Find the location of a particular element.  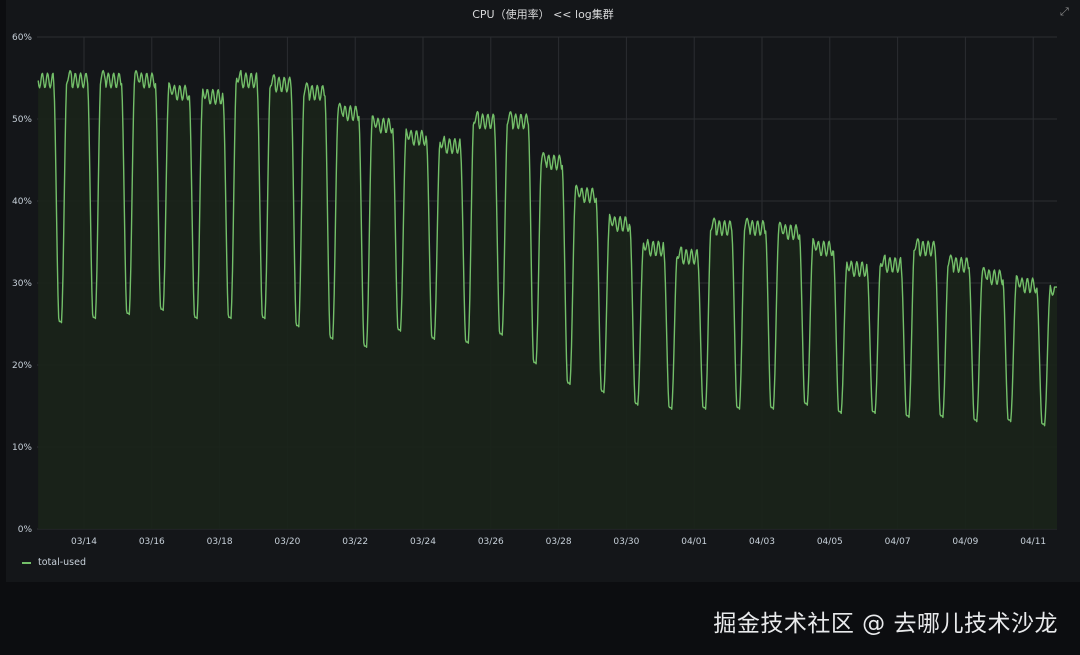

x-tick-label: 03/30 is located at coordinates (626, 542).